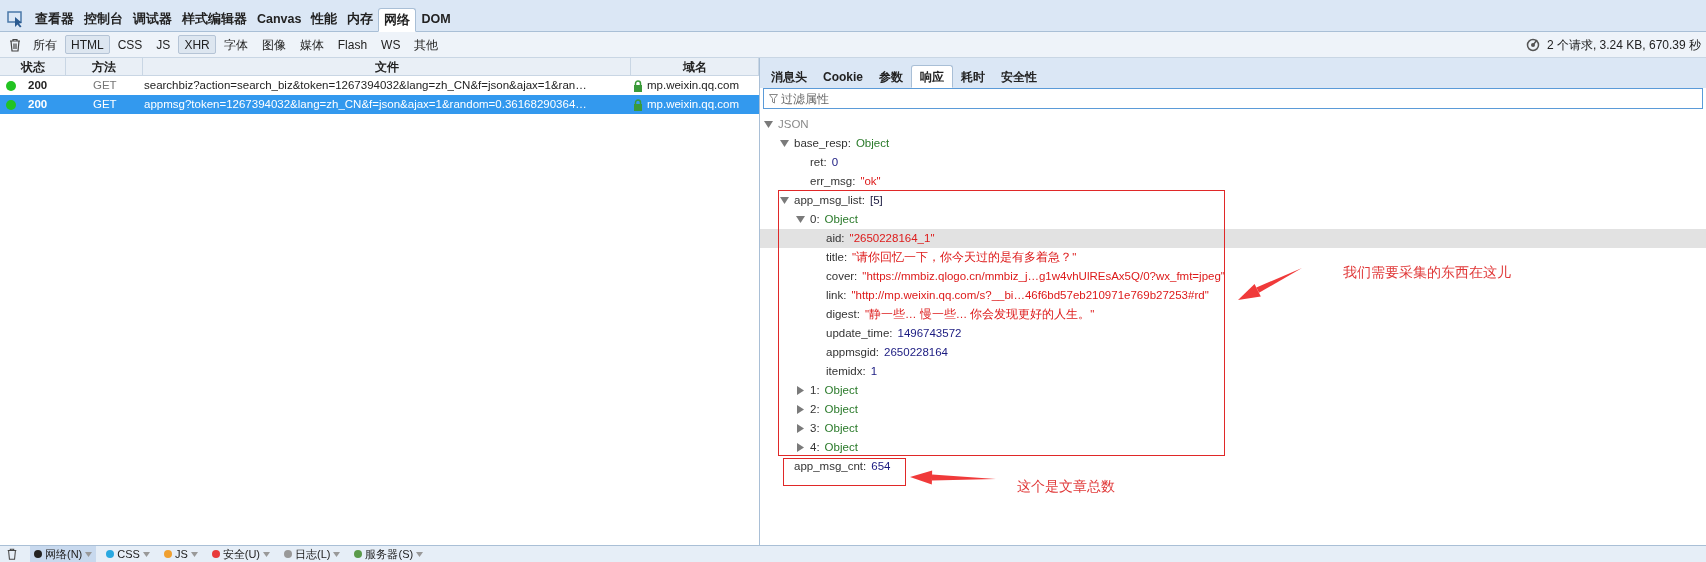 The width and height of the screenshot is (1706, 562). Describe the element at coordinates (835, 162) in the screenshot. I see `tree-value: 0` at that location.